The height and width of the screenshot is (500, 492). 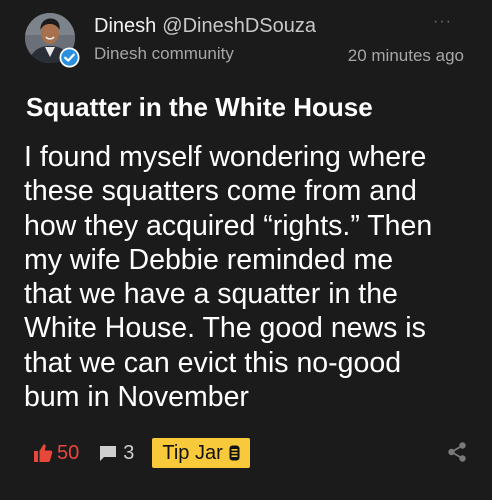 I want to click on tip-jar-label: Tip Jar, so click(x=192, y=453).